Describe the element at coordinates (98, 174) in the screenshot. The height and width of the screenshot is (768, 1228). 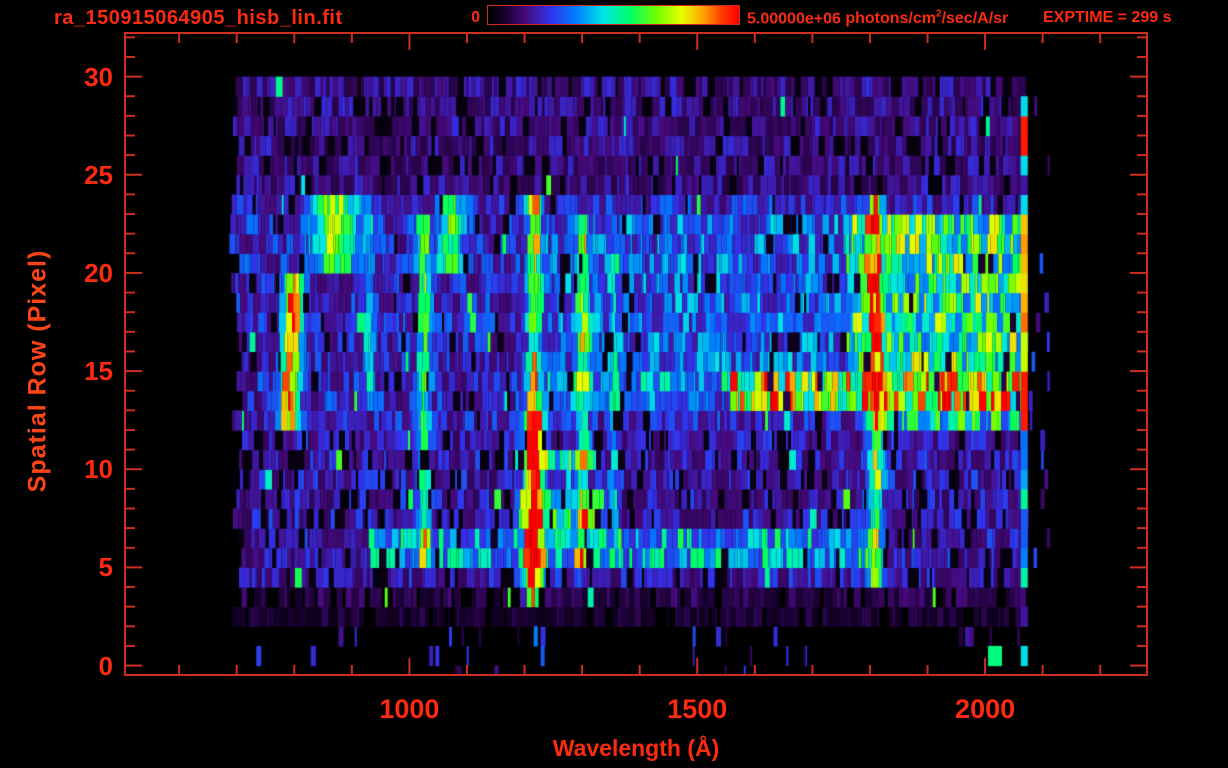
I see `y-tick-label: 25` at that location.